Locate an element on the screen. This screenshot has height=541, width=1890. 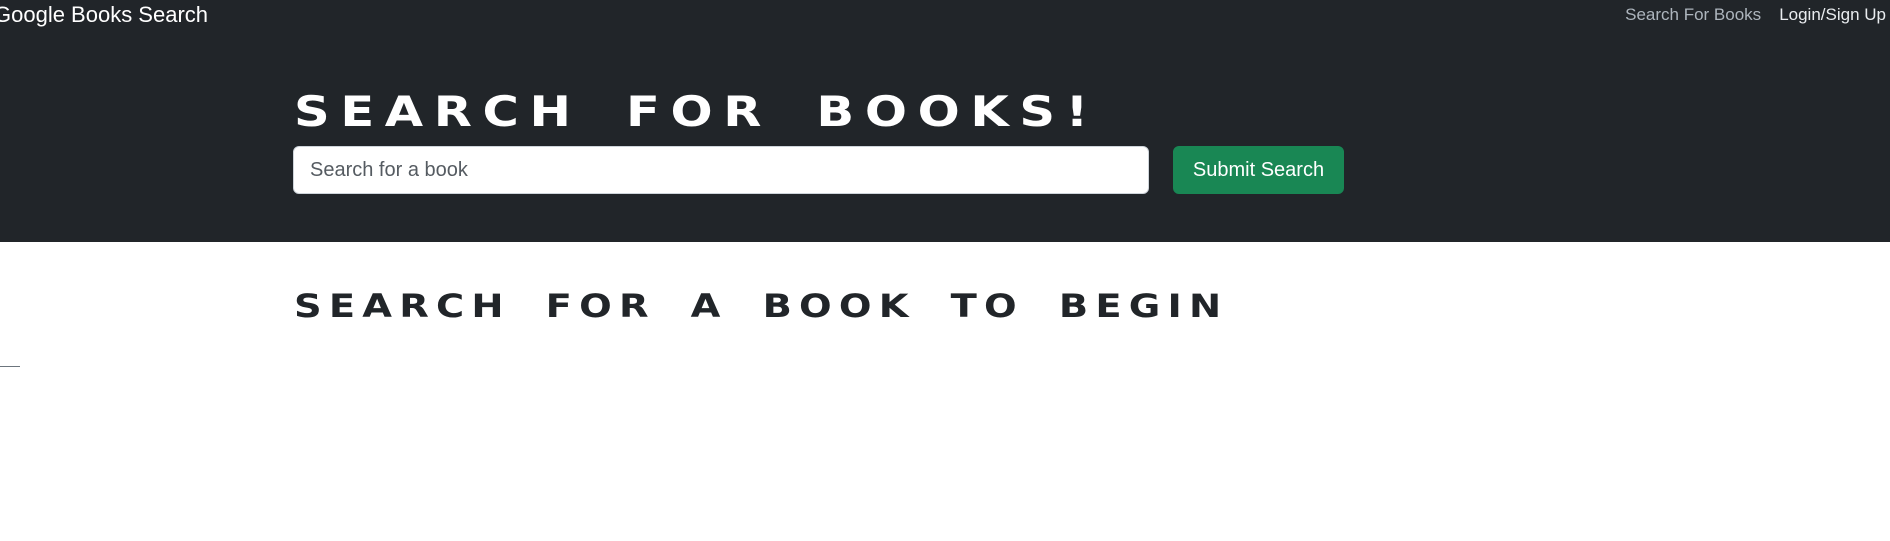
divider-line is located at coordinates (10, 366).